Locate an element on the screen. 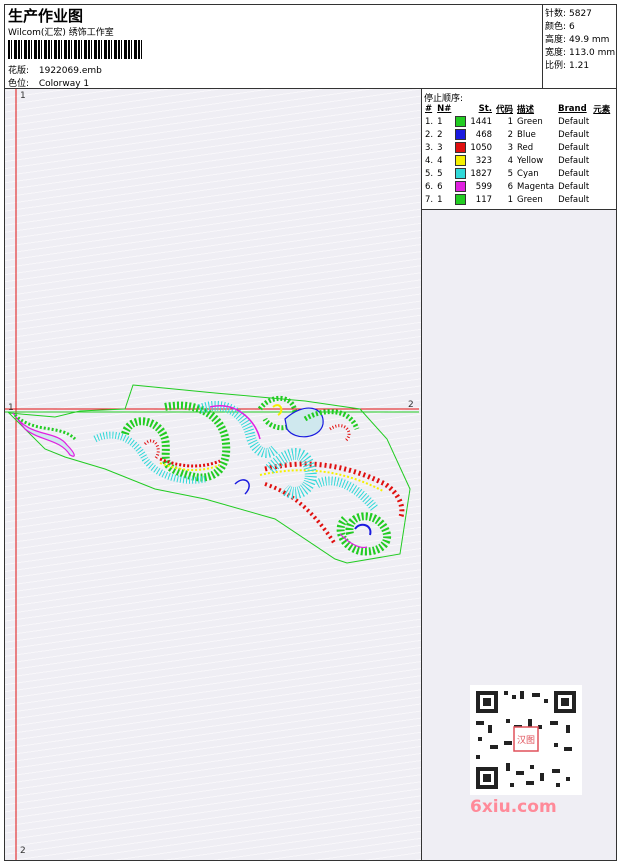 This screenshot has height=861, width=620. row-stitches: 117 is located at coordinates (484, 199).